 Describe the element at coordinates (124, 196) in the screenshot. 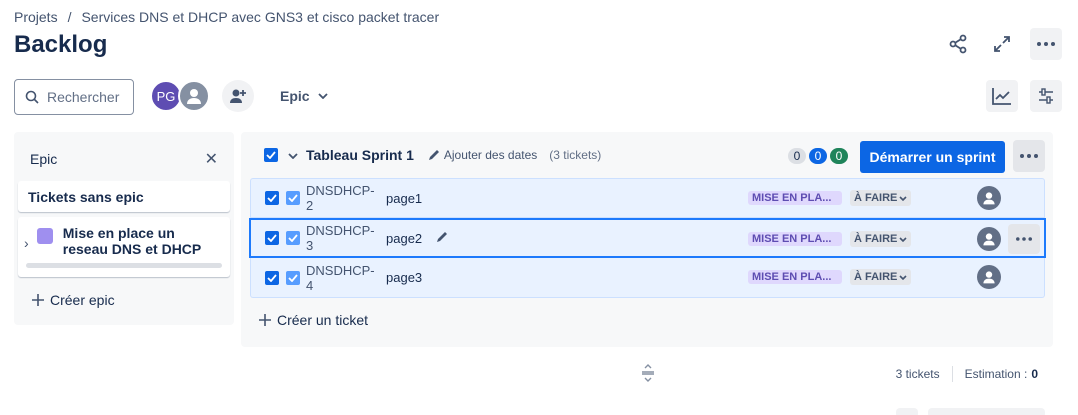

I see `no-epic-card: Tickets sans epic` at that location.